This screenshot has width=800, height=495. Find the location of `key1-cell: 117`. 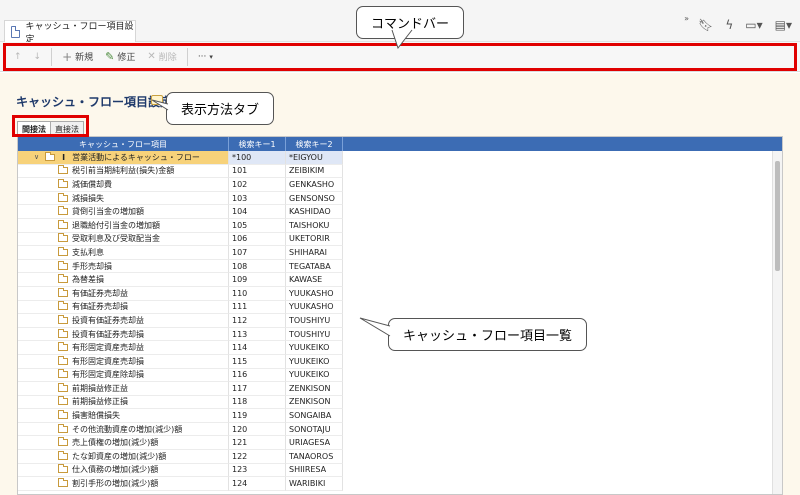

key1-cell: 117 is located at coordinates (257, 389).